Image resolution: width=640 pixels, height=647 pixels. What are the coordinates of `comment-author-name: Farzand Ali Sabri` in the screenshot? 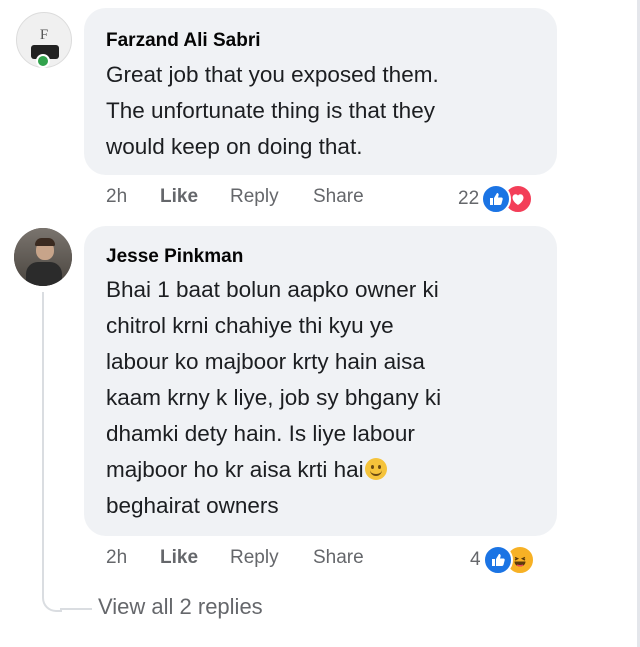 It's located at (183, 41).